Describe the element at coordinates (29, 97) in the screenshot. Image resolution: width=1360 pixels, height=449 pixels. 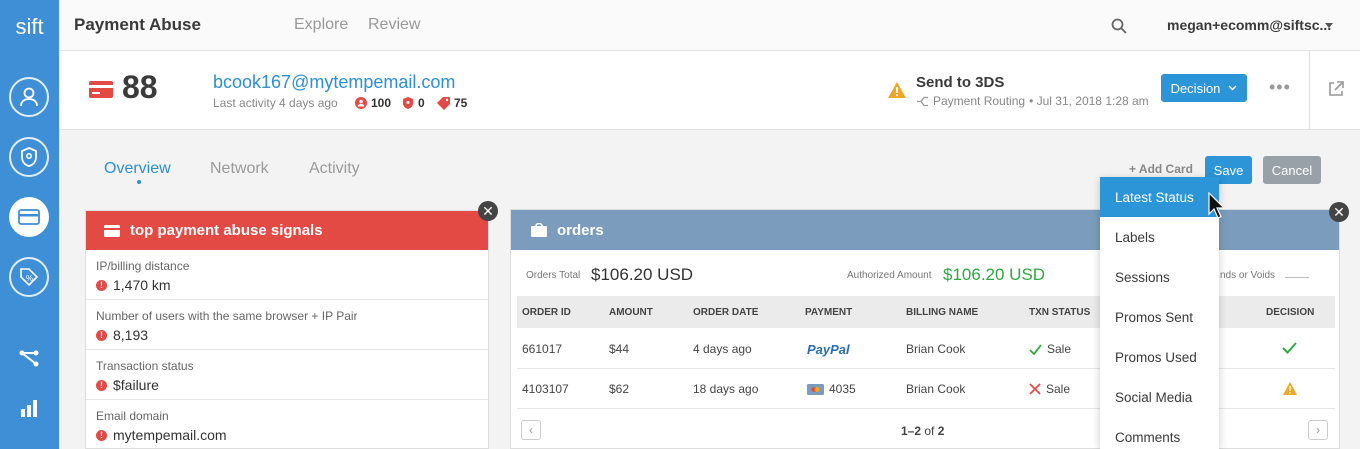
I see `sidebar-user-button` at that location.